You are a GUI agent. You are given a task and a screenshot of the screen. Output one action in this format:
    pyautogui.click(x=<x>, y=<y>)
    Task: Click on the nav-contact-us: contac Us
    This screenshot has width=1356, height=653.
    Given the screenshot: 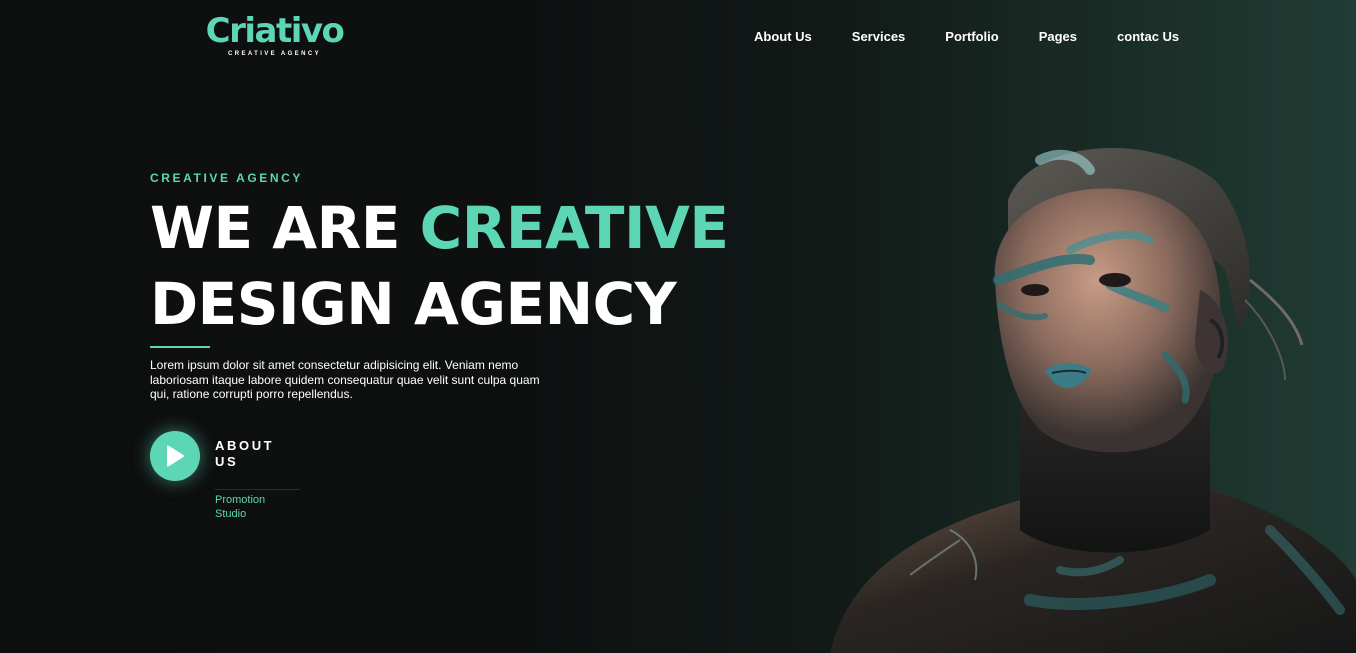 What is the action you would take?
    pyautogui.click(x=1148, y=37)
    